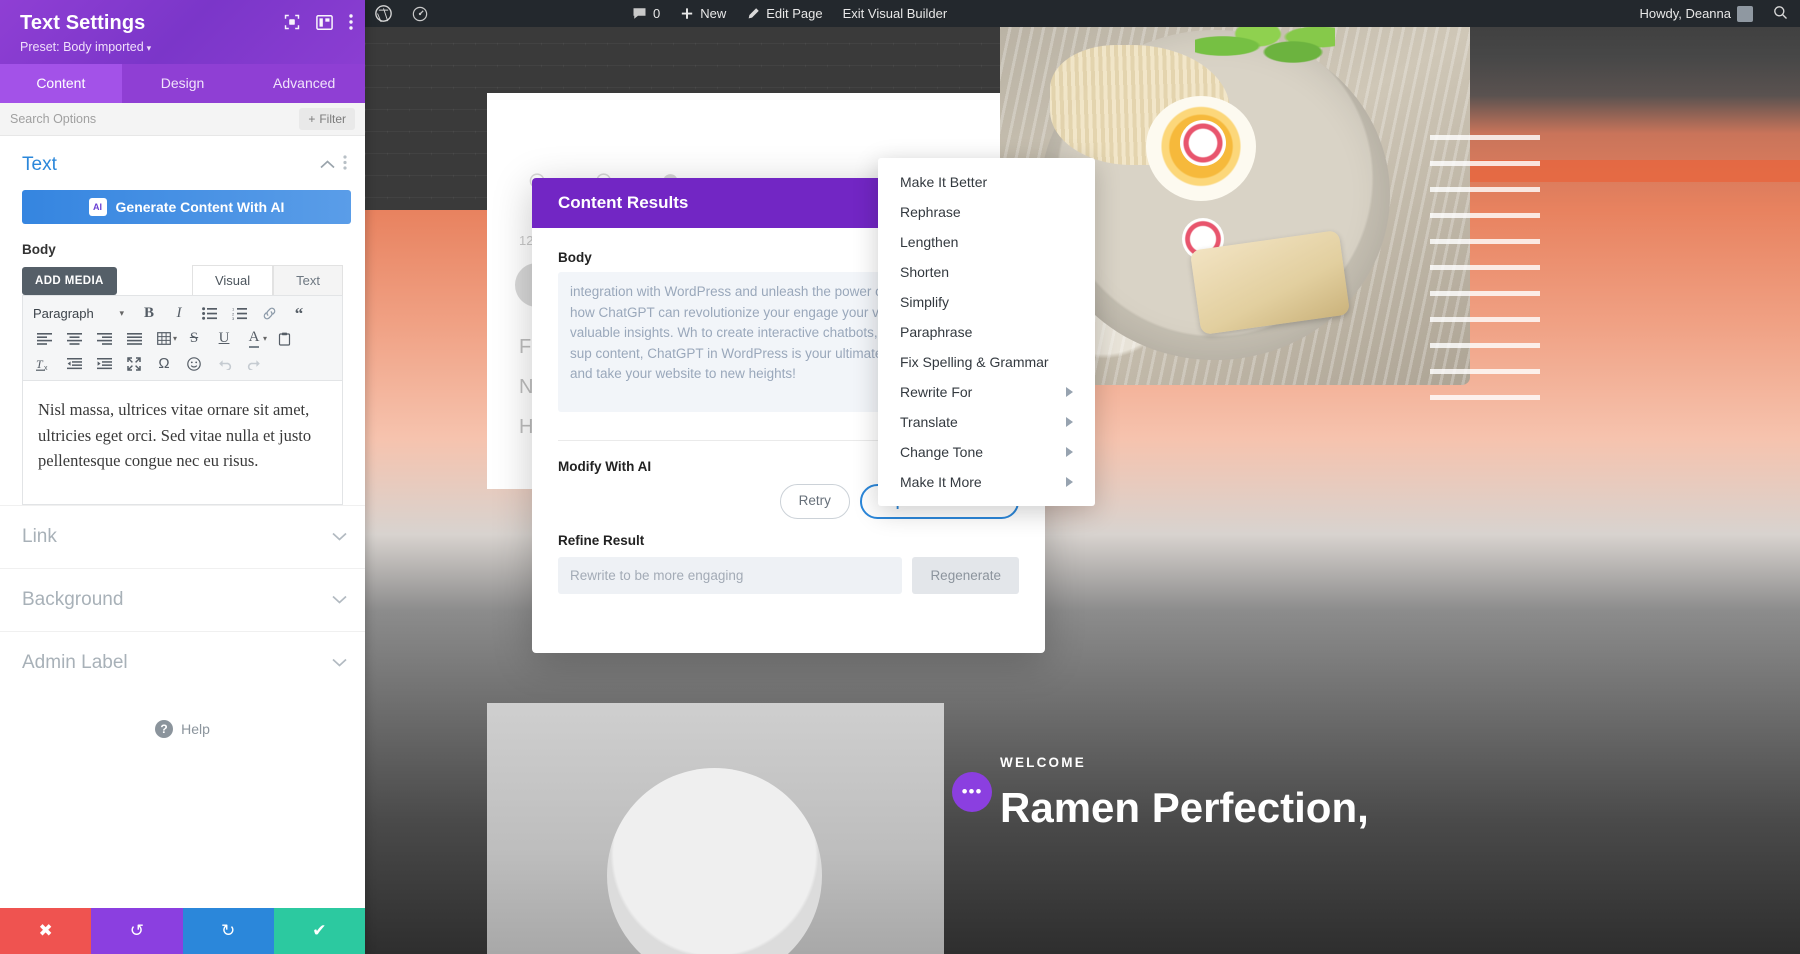 This screenshot has width=1800, height=954. I want to click on tab-text-editor: Text, so click(308, 280).